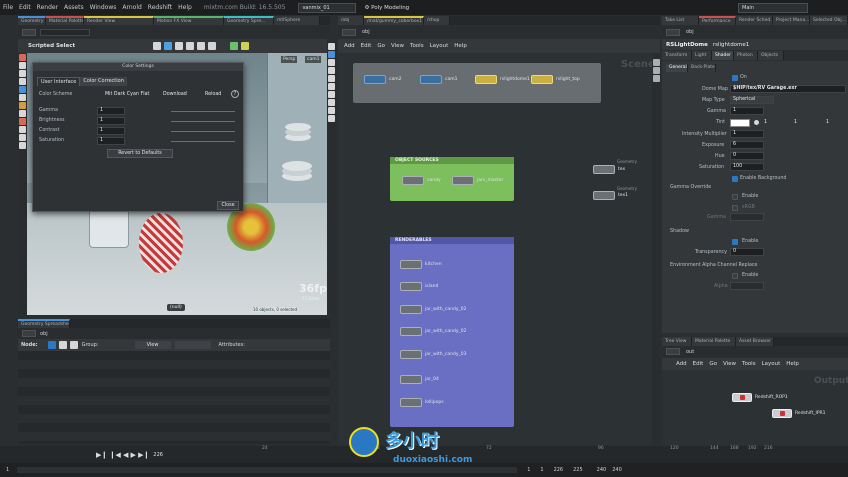  I want to click on range-start: 1, so click(7, 470).